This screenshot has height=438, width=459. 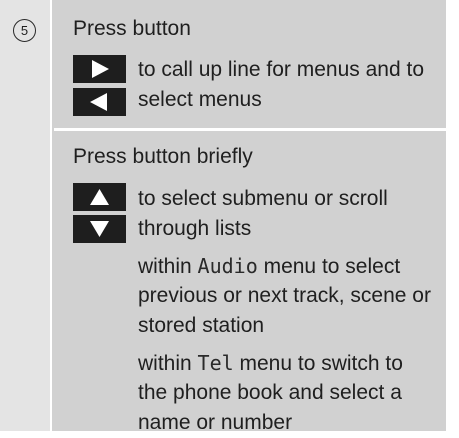 What do you see at coordinates (201, 325) in the screenshot?
I see `audio-line3: stored station` at bounding box center [201, 325].